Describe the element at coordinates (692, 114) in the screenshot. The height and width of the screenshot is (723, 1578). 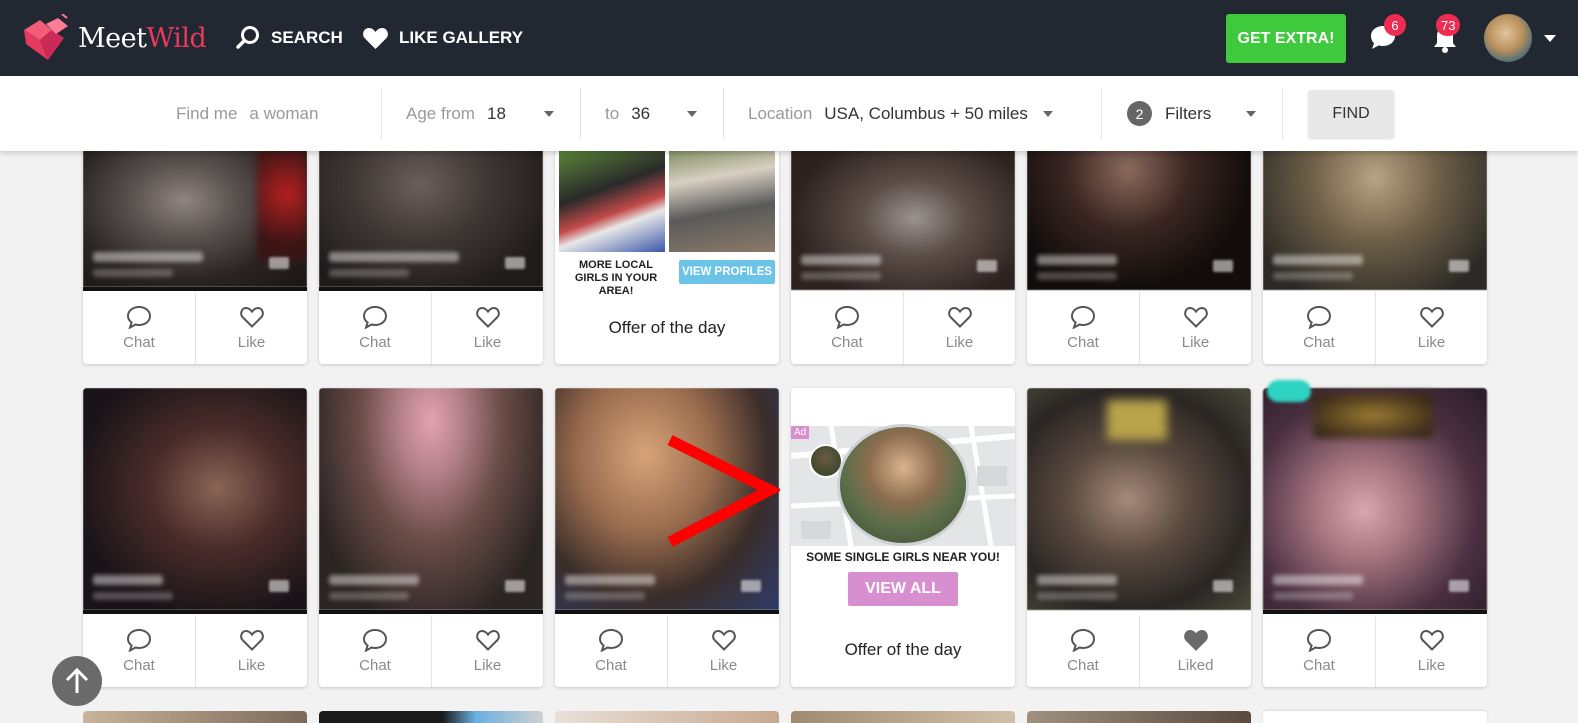
I see `age-to-dropdown-icon` at that location.